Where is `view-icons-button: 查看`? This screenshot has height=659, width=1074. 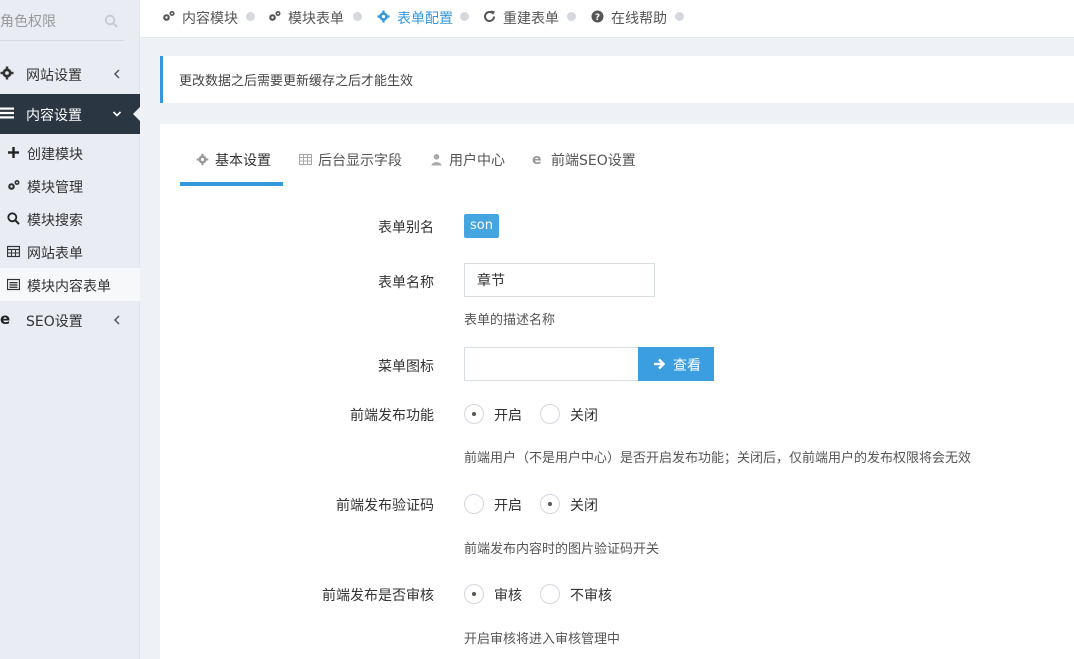 view-icons-button: 查看 is located at coordinates (676, 364).